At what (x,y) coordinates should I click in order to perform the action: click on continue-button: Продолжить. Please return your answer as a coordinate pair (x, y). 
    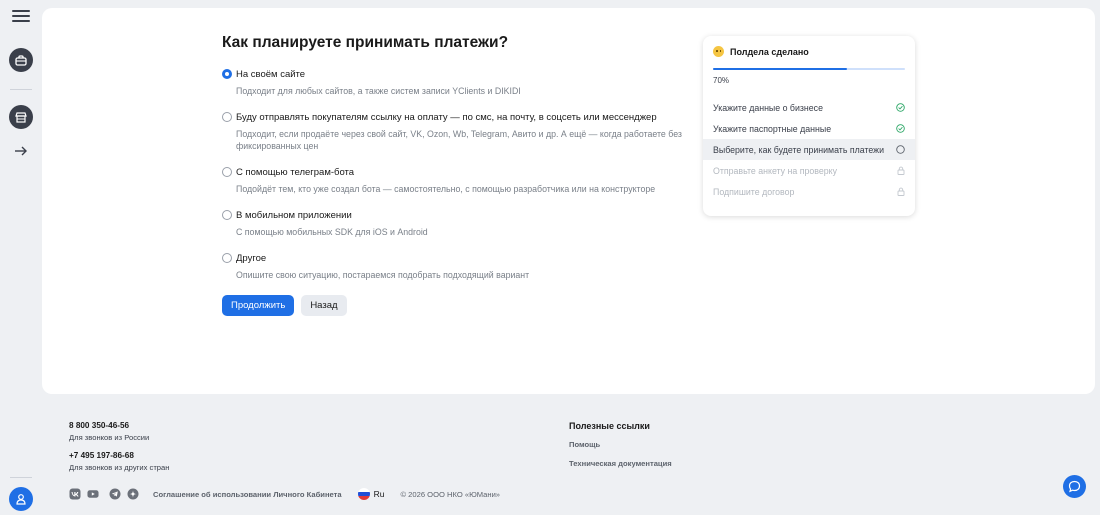
    Looking at the image, I should click on (258, 305).